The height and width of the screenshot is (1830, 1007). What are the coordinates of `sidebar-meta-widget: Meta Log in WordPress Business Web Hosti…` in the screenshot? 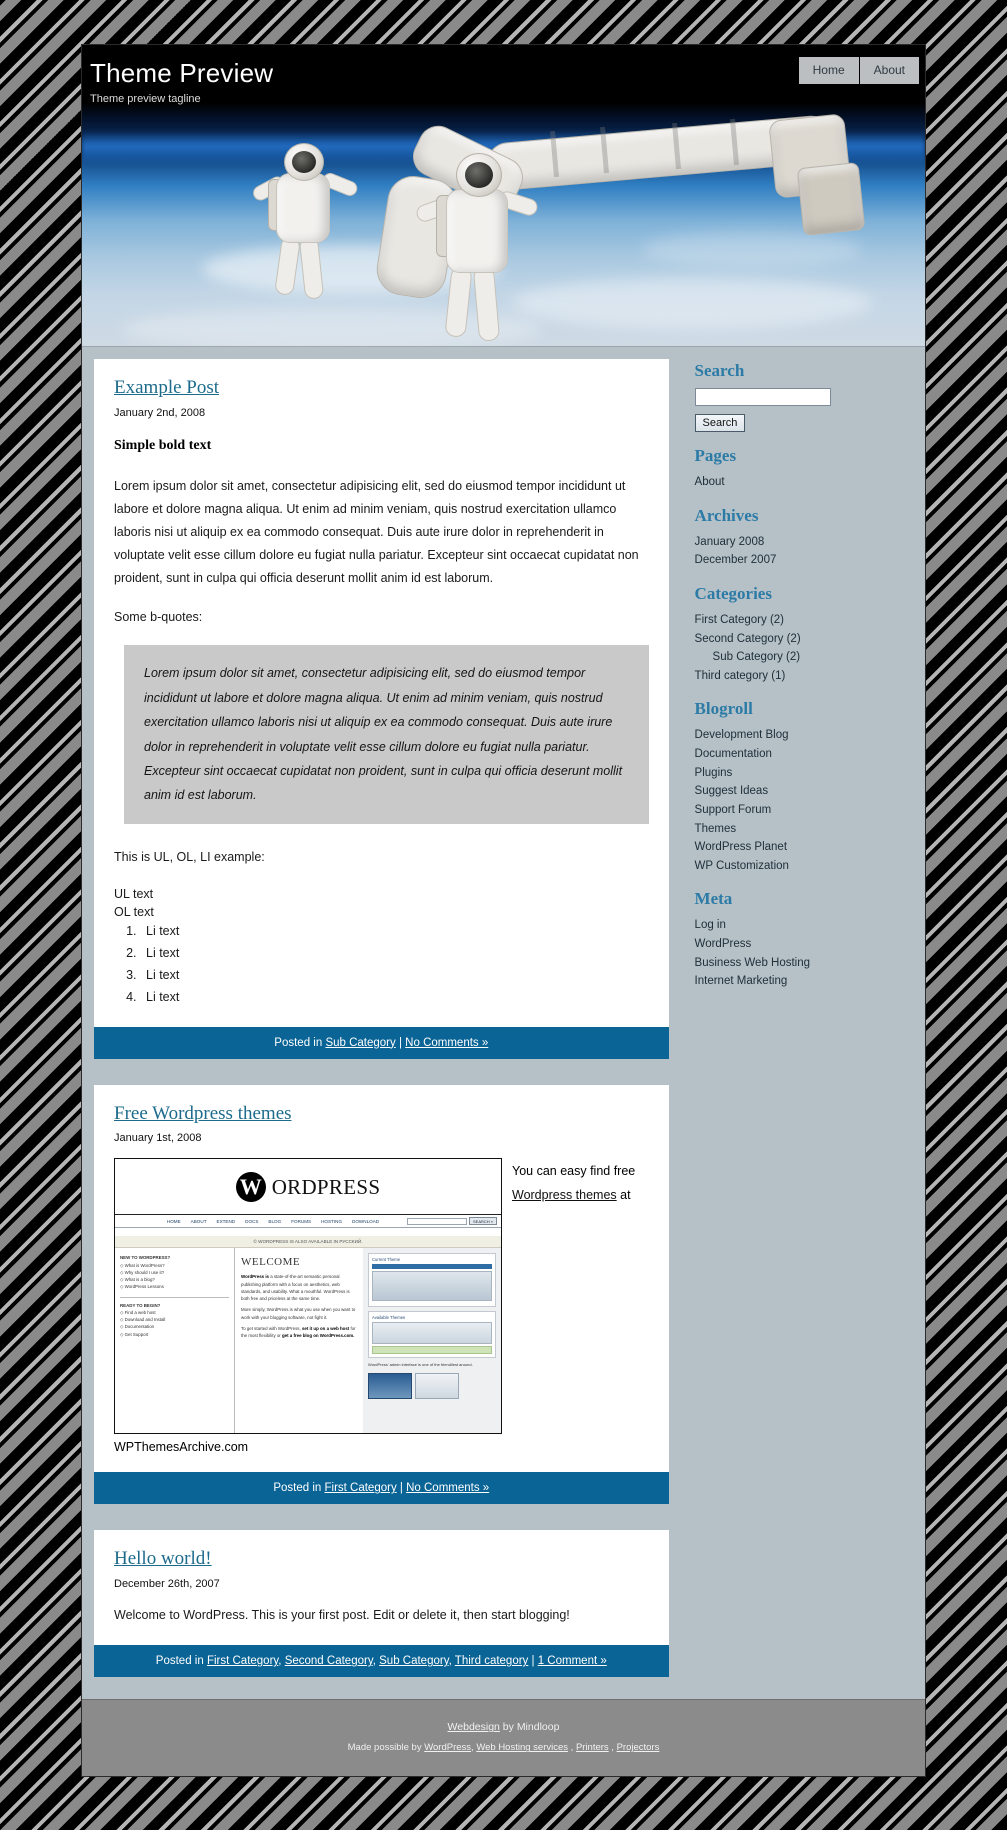 It's located at (803, 940).